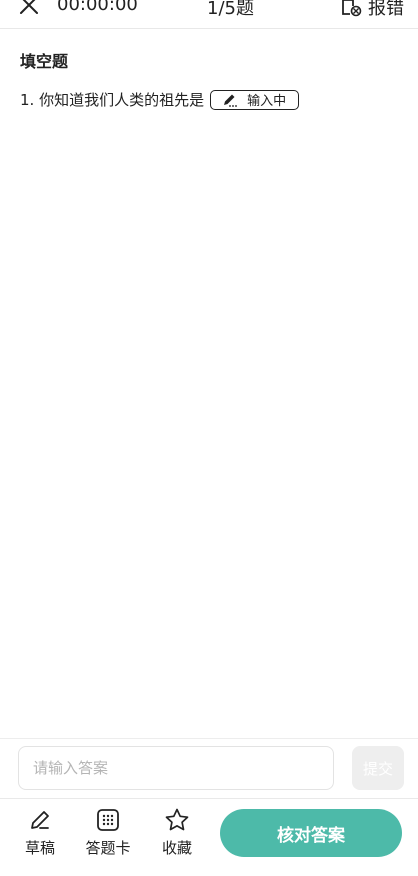 The height and width of the screenshot is (876, 418). What do you see at coordinates (267, 101) in the screenshot?
I see `blank-label: 输入中` at bounding box center [267, 101].